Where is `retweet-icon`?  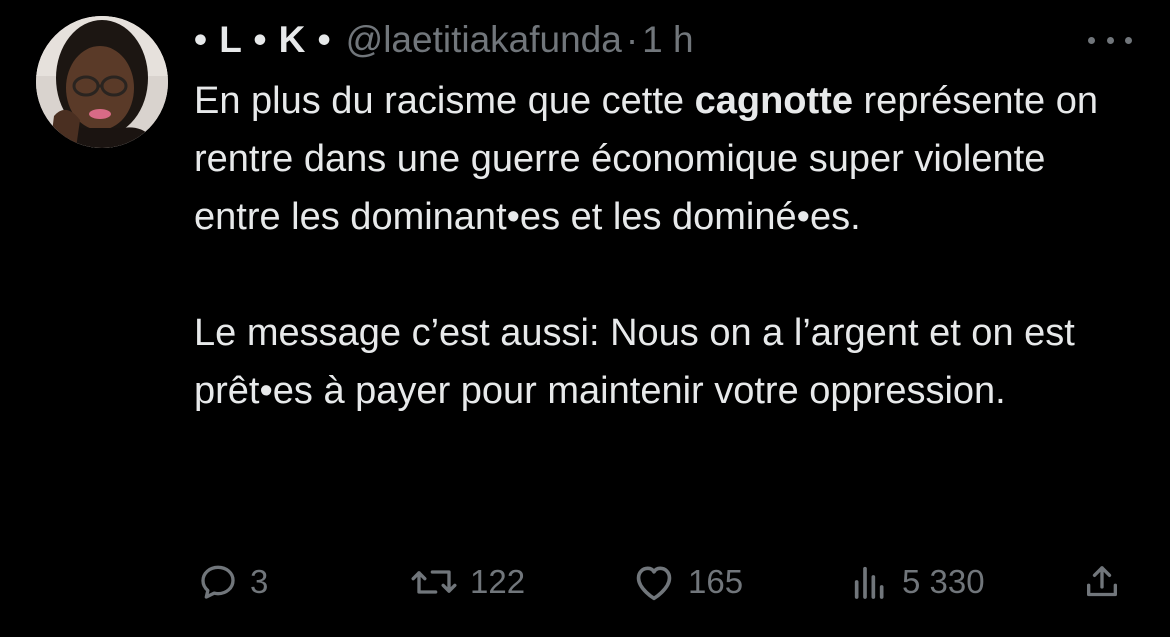
retweet-icon is located at coordinates (434, 582).